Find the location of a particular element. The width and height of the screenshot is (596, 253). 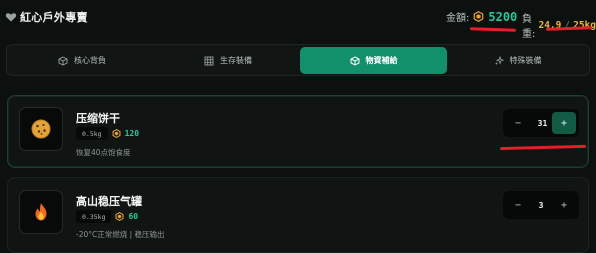

gold-balance: 金額: 5200 is located at coordinates (482, 17).